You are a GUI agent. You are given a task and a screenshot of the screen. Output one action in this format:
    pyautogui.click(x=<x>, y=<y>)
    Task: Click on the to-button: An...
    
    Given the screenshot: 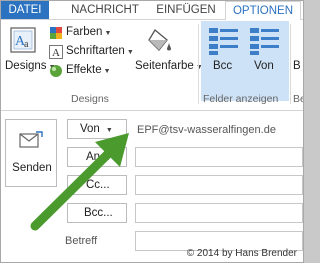 What is the action you would take?
    pyautogui.click(x=97, y=157)
    